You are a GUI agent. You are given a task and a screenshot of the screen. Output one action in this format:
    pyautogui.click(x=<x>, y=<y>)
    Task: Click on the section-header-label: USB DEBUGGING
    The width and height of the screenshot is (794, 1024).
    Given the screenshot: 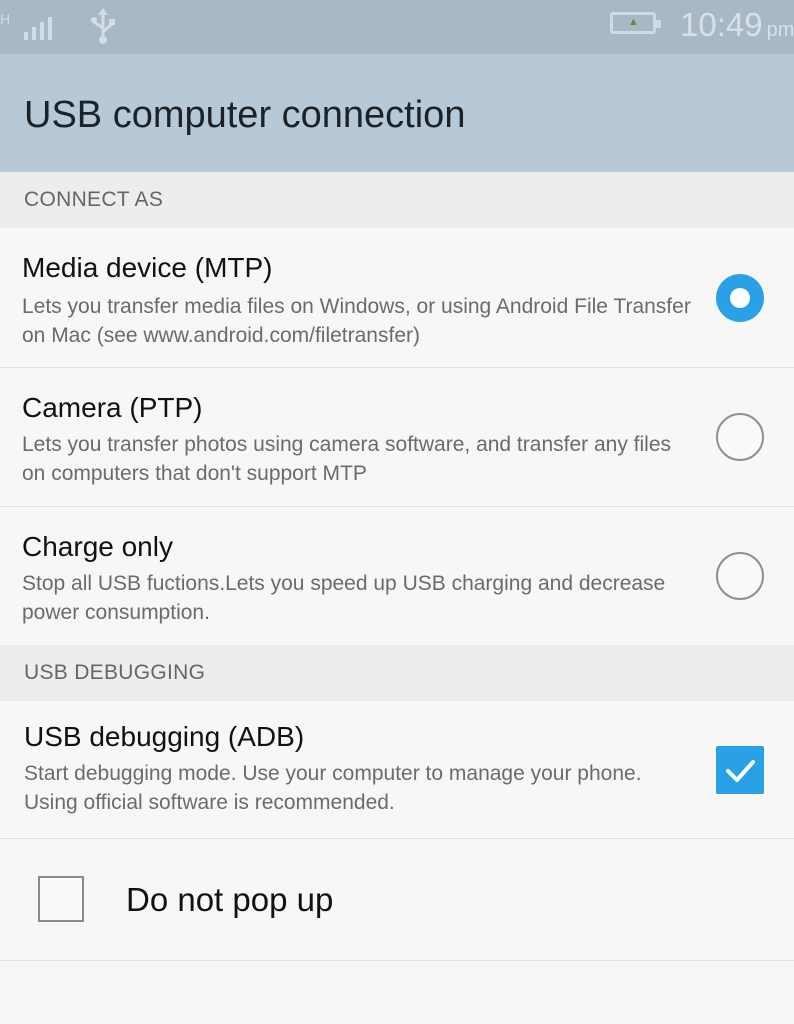 What is the action you would take?
    pyautogui.click(x=115, y=672)
    